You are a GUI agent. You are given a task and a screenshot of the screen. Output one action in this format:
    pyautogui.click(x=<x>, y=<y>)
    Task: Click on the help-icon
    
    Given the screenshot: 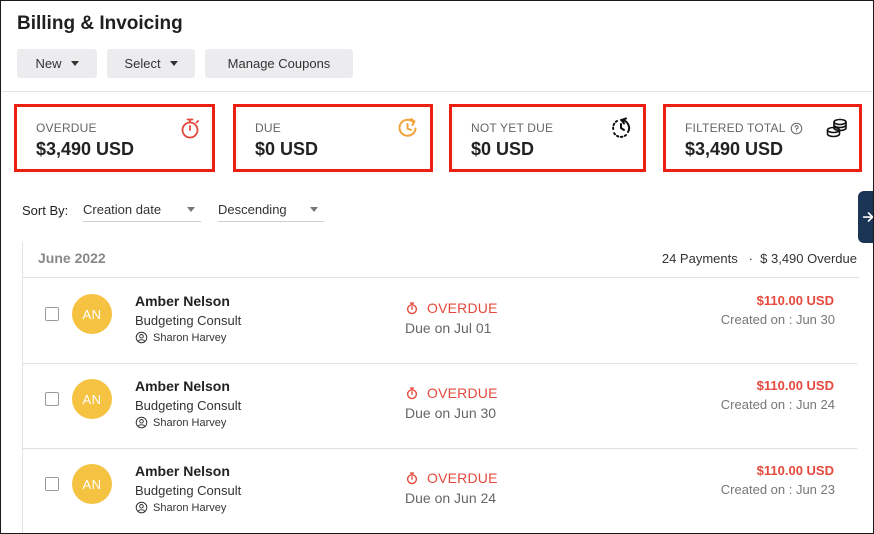 What is the action you would take?
    pyautogui.click(x=796, y=128)
    